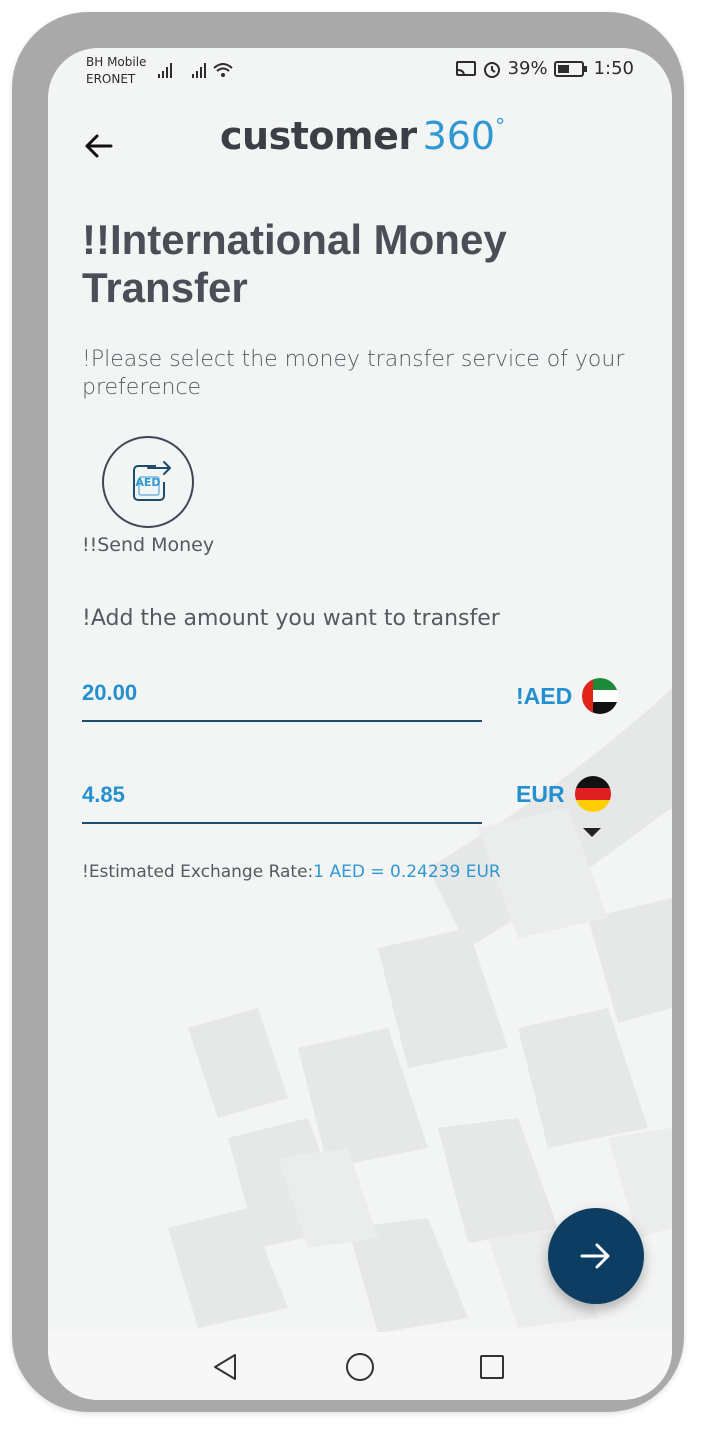  I want to click on next-arrow-icon, so click(595, 1256).